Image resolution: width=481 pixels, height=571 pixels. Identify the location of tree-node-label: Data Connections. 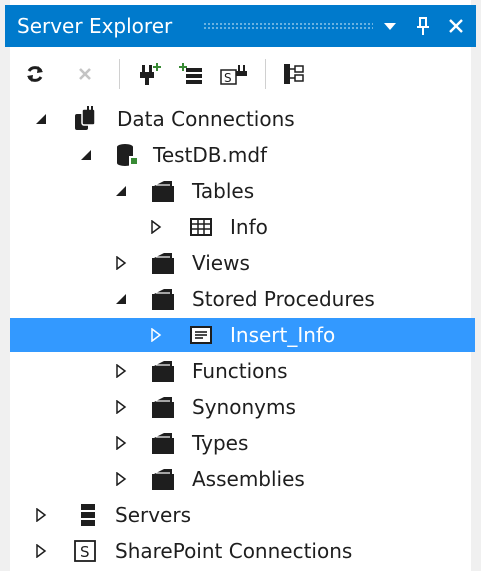
(206, 119).